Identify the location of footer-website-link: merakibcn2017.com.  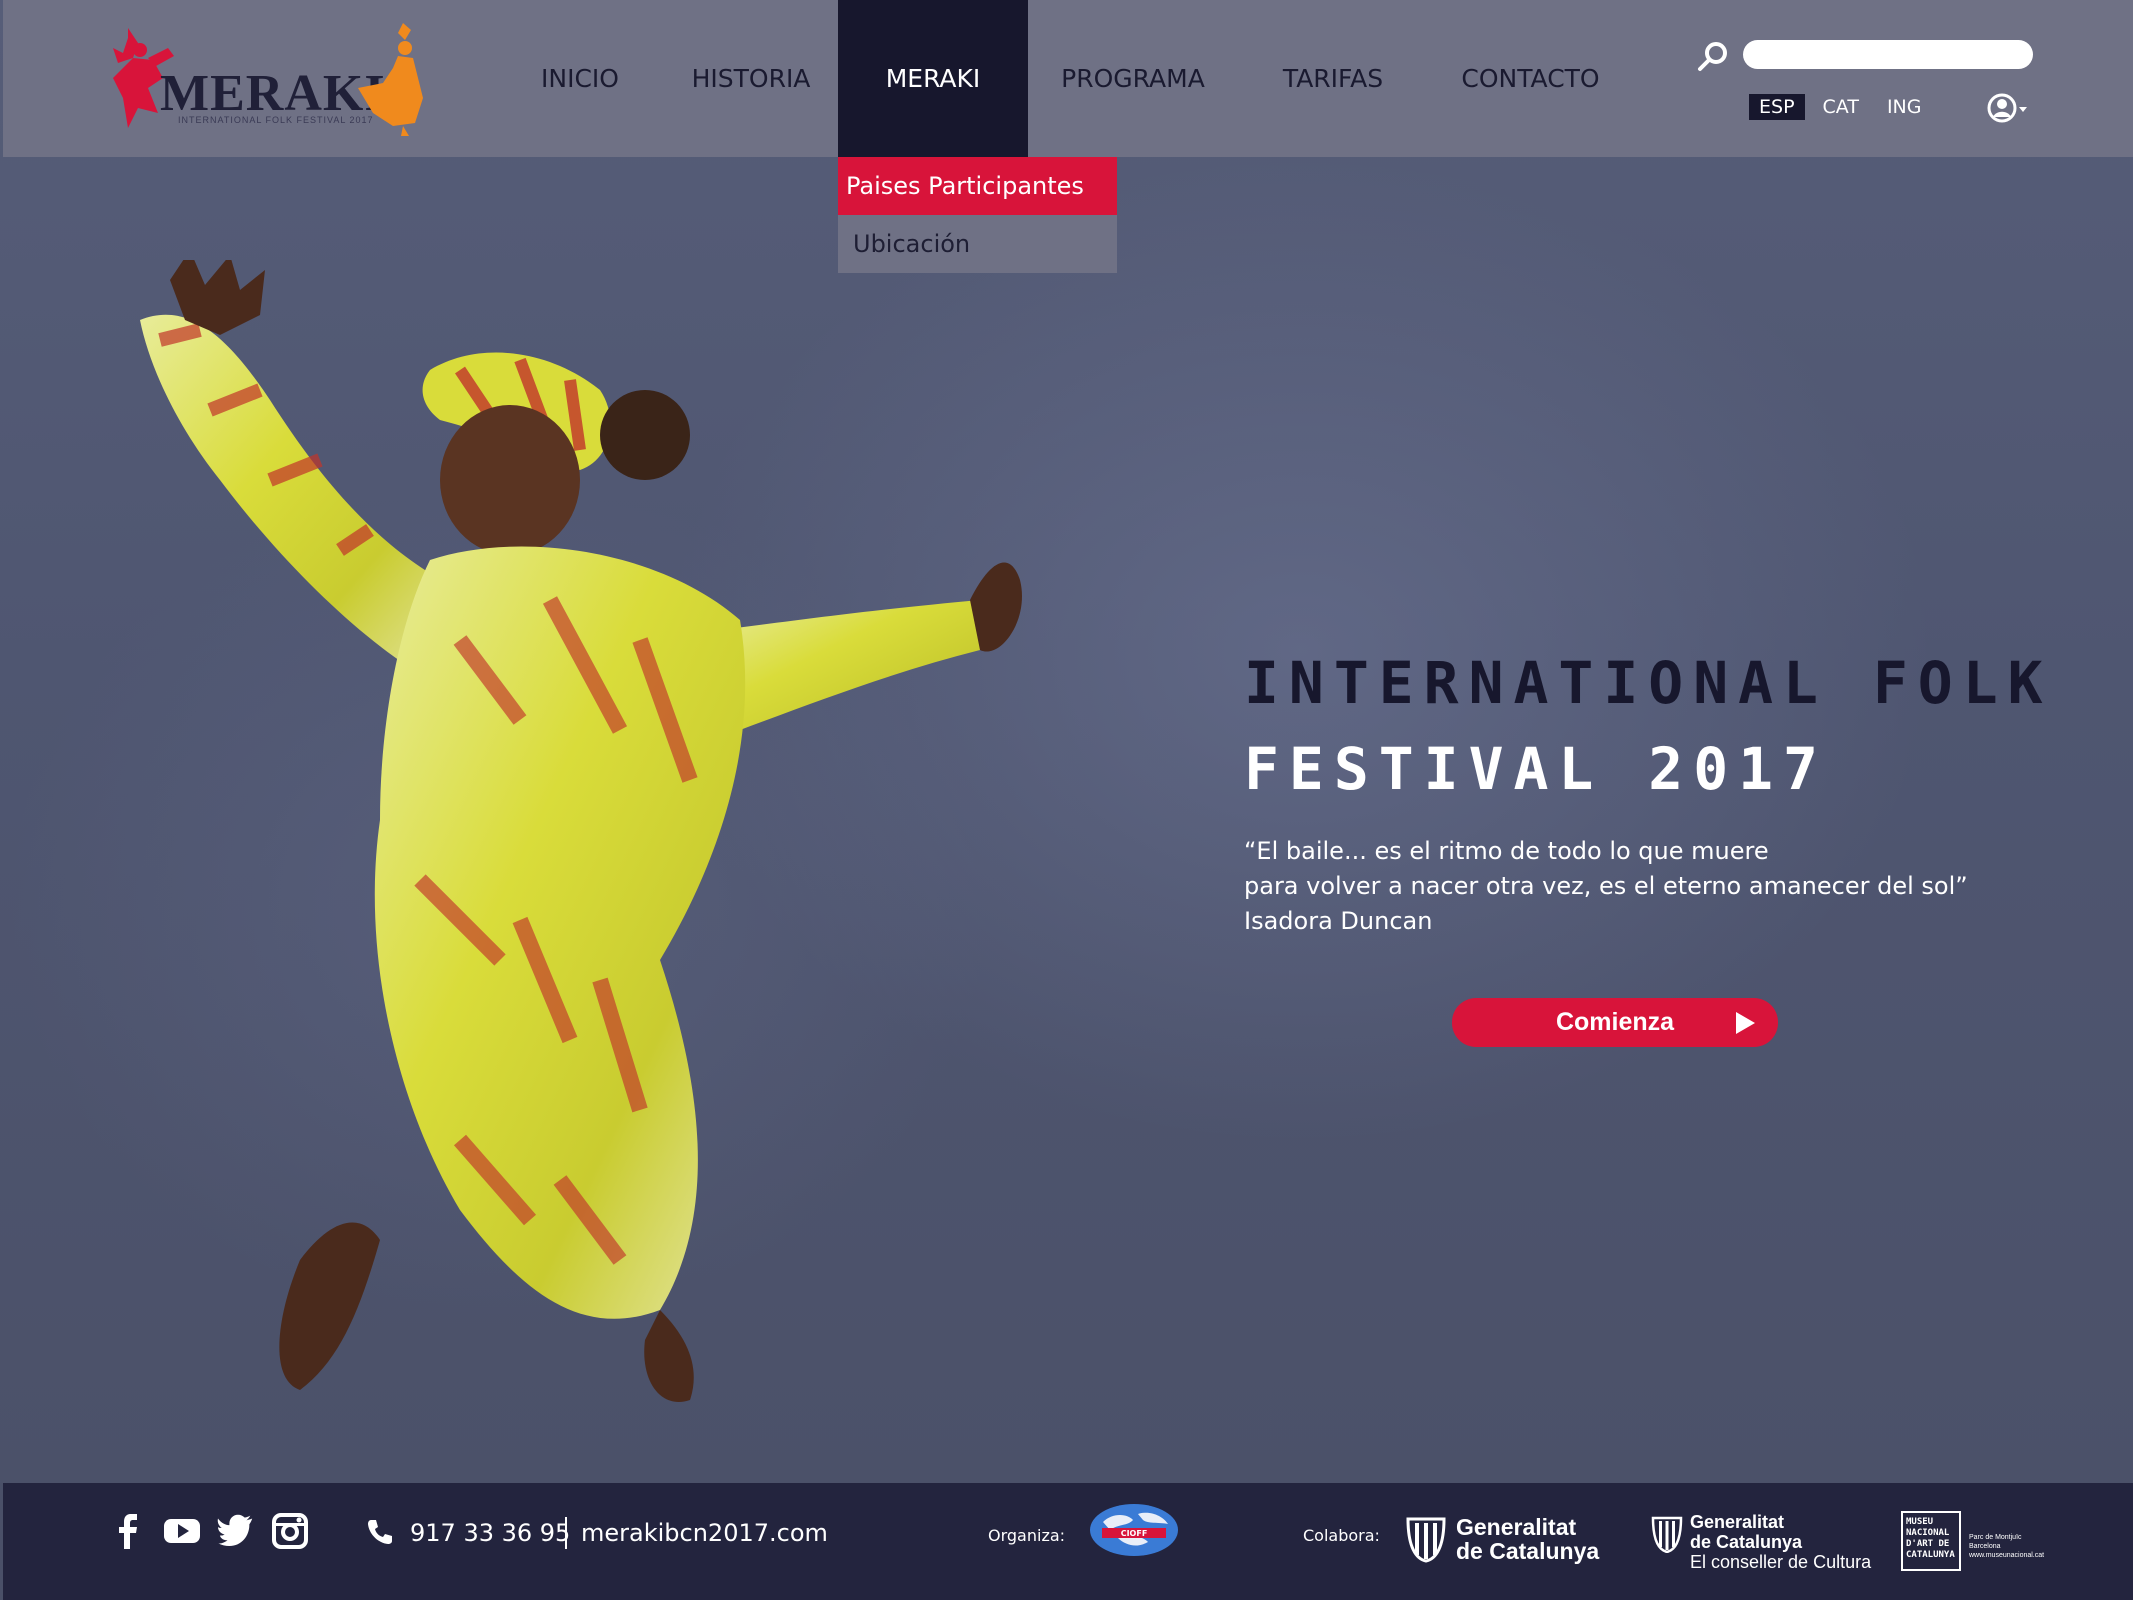
(704, 1533).